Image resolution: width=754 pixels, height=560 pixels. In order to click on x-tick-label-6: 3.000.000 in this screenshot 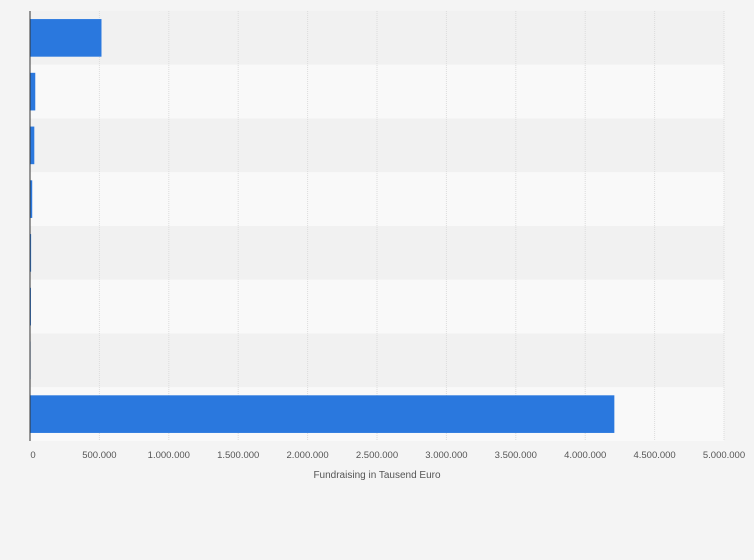, I will do `click(446, 455)`.